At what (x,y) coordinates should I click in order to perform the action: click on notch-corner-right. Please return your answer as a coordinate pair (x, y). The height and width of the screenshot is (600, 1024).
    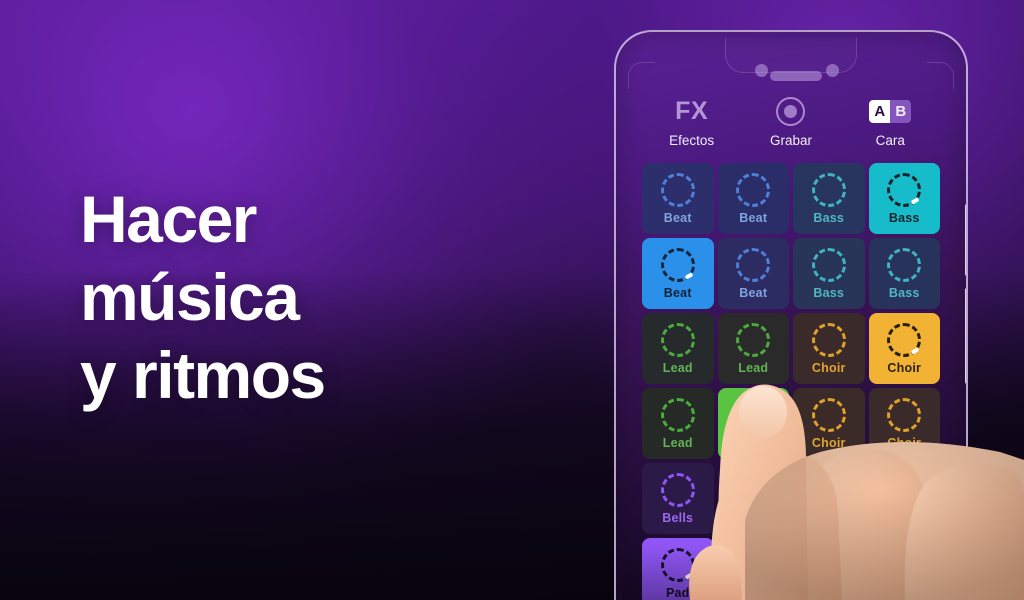
    Looking at the image, I should click on (940, 75).